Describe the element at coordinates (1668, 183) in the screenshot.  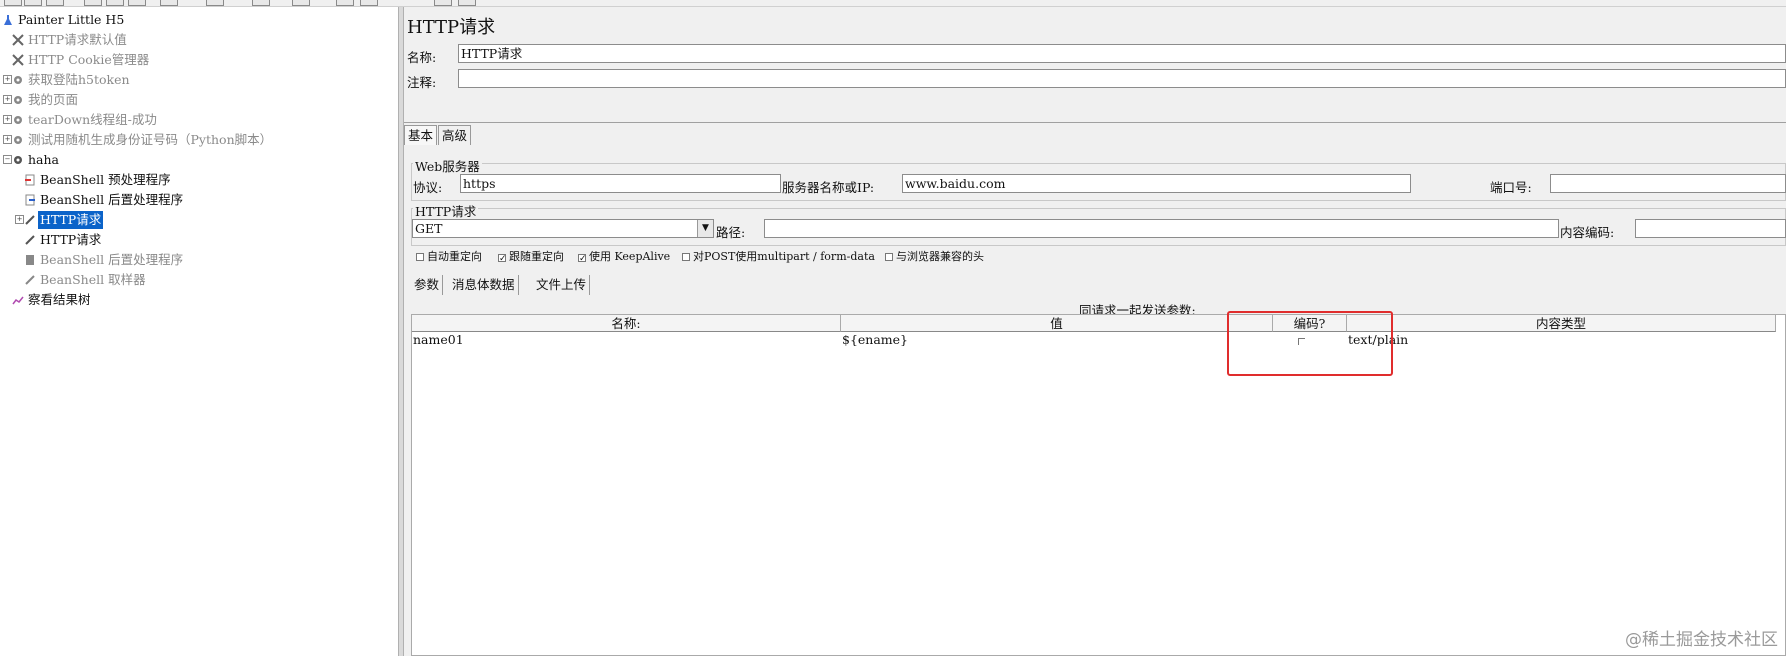
I see `port-field` at that location.